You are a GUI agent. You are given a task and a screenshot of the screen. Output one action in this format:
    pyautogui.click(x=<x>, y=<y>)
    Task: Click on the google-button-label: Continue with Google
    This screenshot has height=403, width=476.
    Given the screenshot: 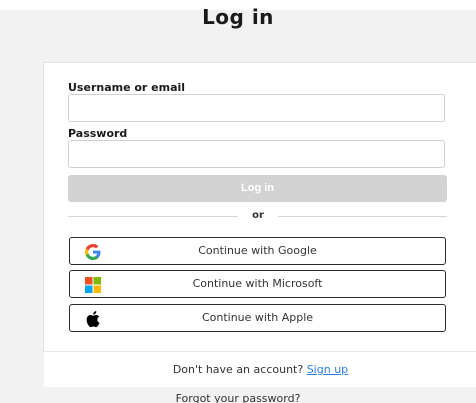 What is the action you would take?
    pyautogui.click(x=257, y=250)
    